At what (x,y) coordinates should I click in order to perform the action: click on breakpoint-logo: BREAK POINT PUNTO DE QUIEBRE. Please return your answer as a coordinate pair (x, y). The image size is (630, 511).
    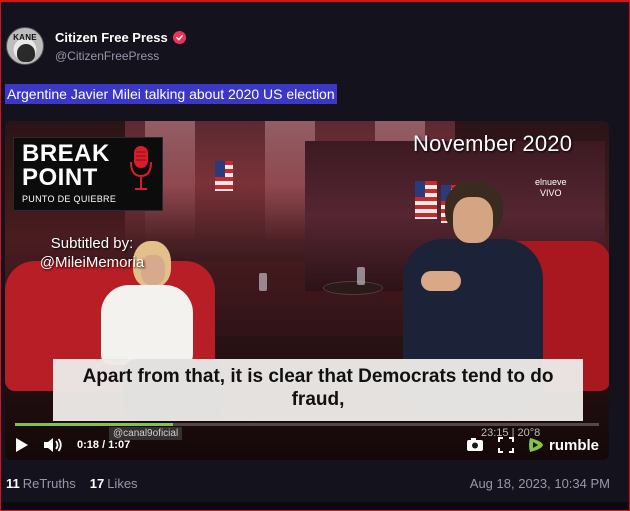
    Looking at the image, I should click on (88, 174).